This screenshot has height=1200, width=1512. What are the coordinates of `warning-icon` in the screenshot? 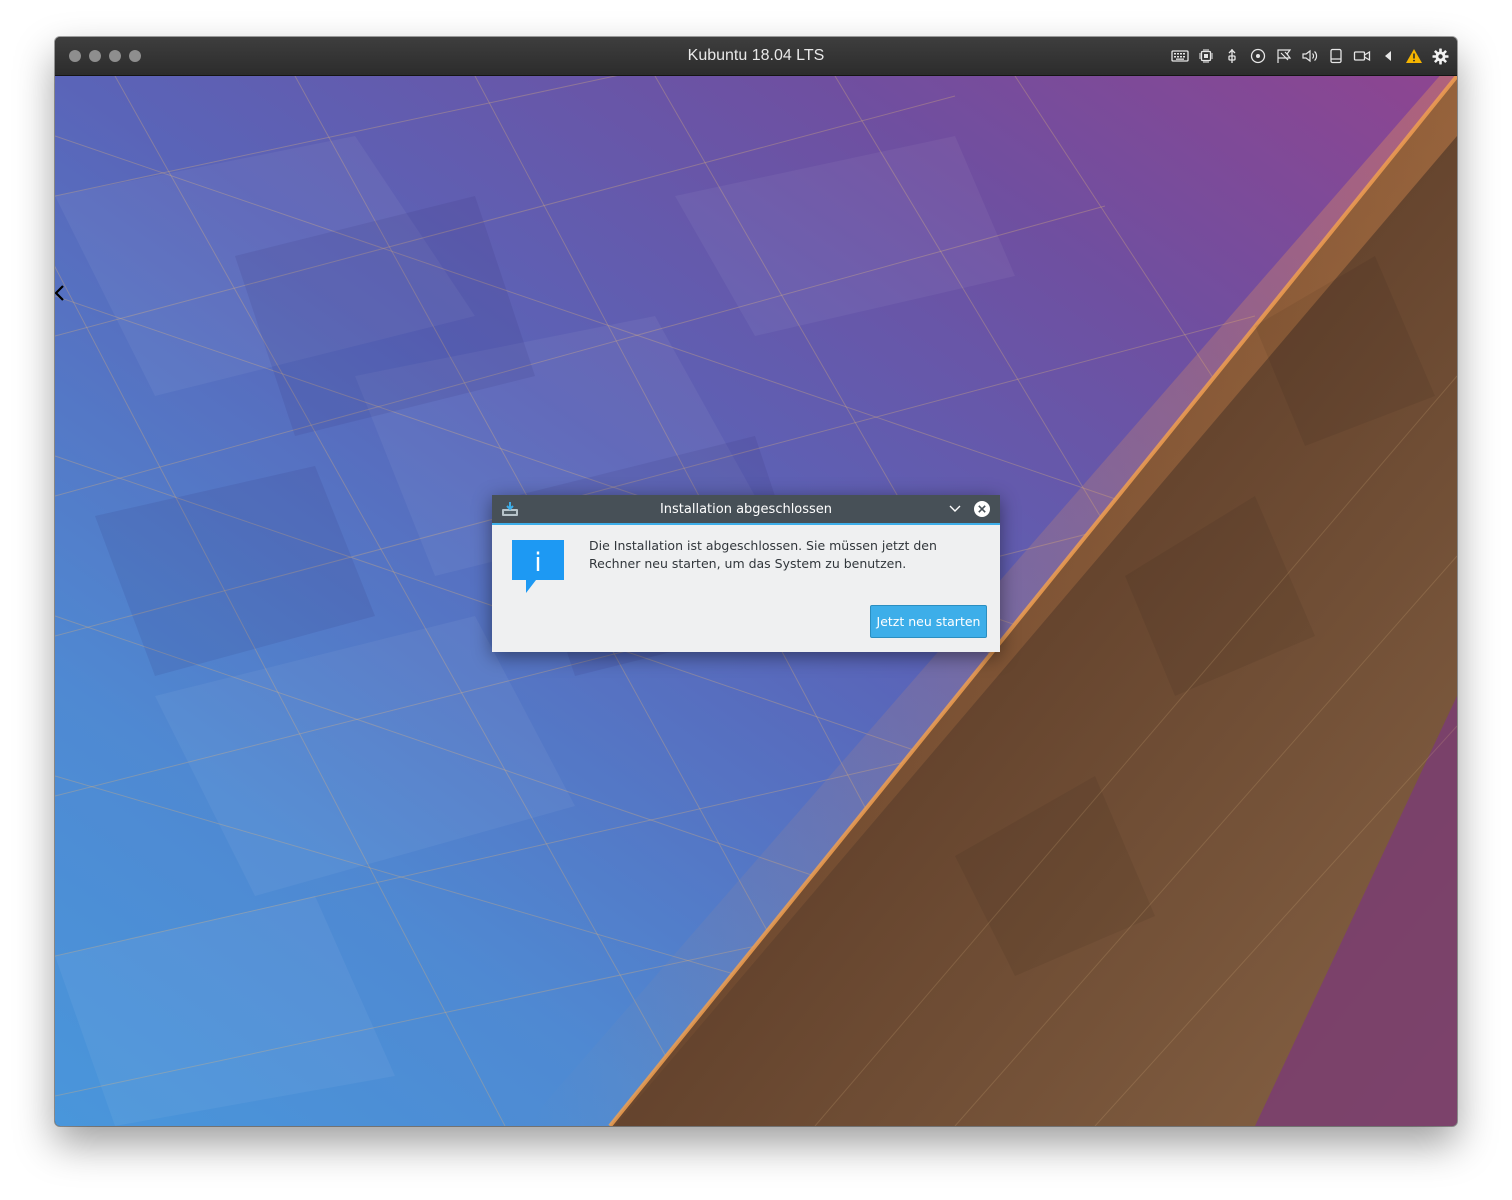 It's located at (1414, 56).